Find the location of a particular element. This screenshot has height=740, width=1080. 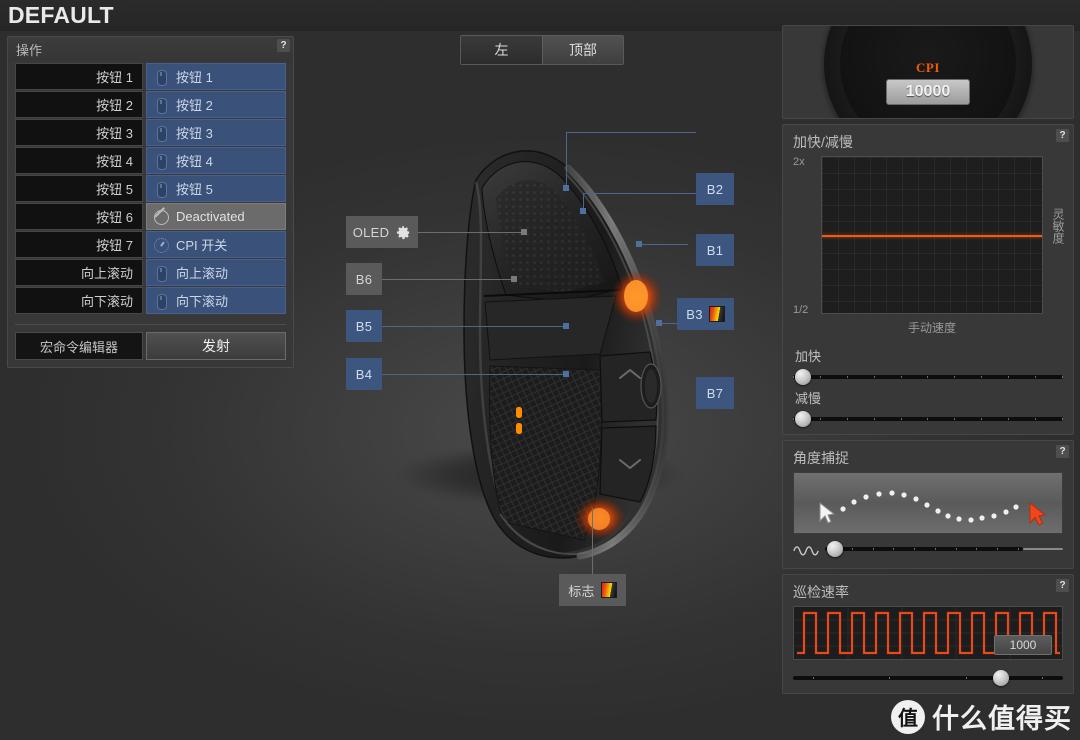

binding-action: 按钮 4 is located at coordinates (216, 160).